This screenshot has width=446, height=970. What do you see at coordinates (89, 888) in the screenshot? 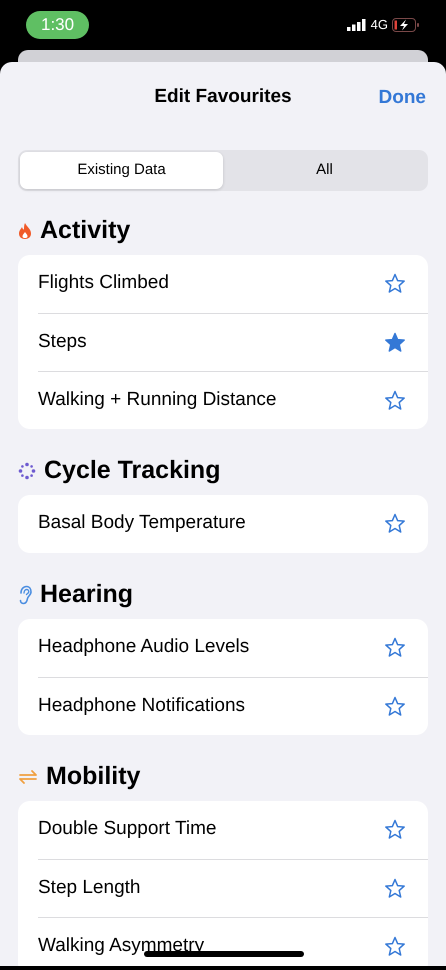
I see `row-label: Step Length` at bounding box center [89, 888].